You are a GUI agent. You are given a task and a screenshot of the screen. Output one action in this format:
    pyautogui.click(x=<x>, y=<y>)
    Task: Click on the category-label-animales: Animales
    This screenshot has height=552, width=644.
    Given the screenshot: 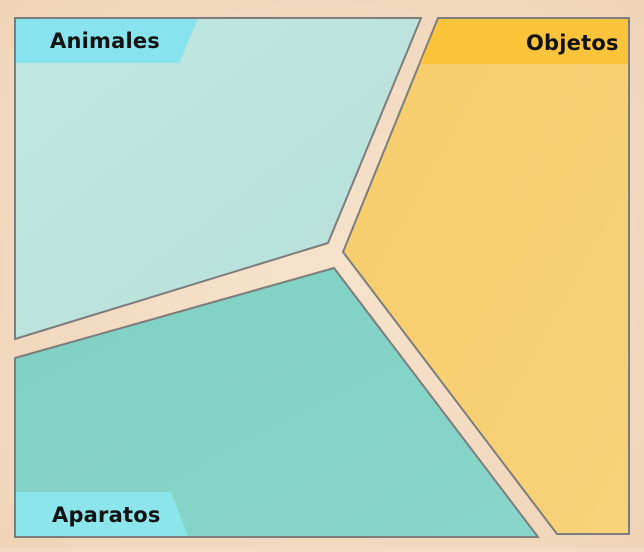 What is the action you would take?
    pyautogui.click(x=105, y=41)
    